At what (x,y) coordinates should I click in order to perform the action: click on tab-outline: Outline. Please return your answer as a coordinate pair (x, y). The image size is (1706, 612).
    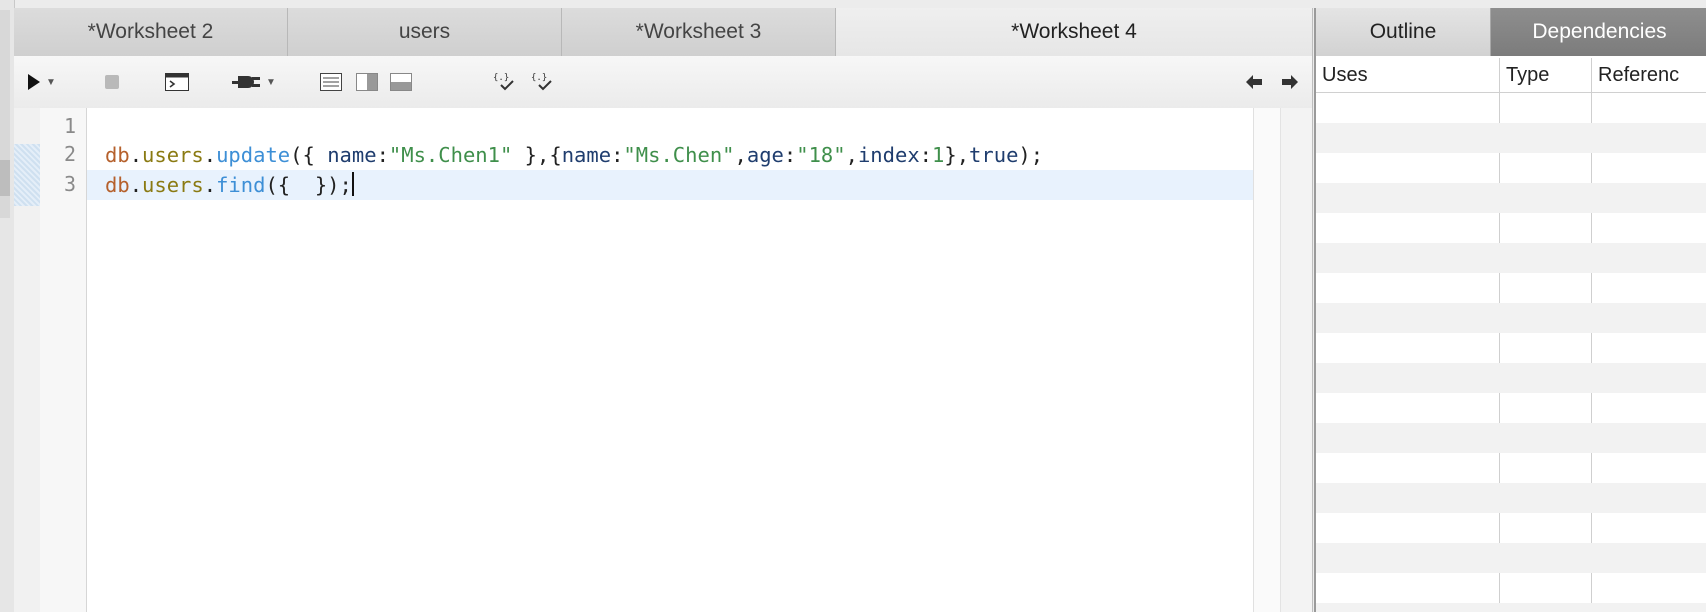
    Looking at the image, I should click on (1403, 32).